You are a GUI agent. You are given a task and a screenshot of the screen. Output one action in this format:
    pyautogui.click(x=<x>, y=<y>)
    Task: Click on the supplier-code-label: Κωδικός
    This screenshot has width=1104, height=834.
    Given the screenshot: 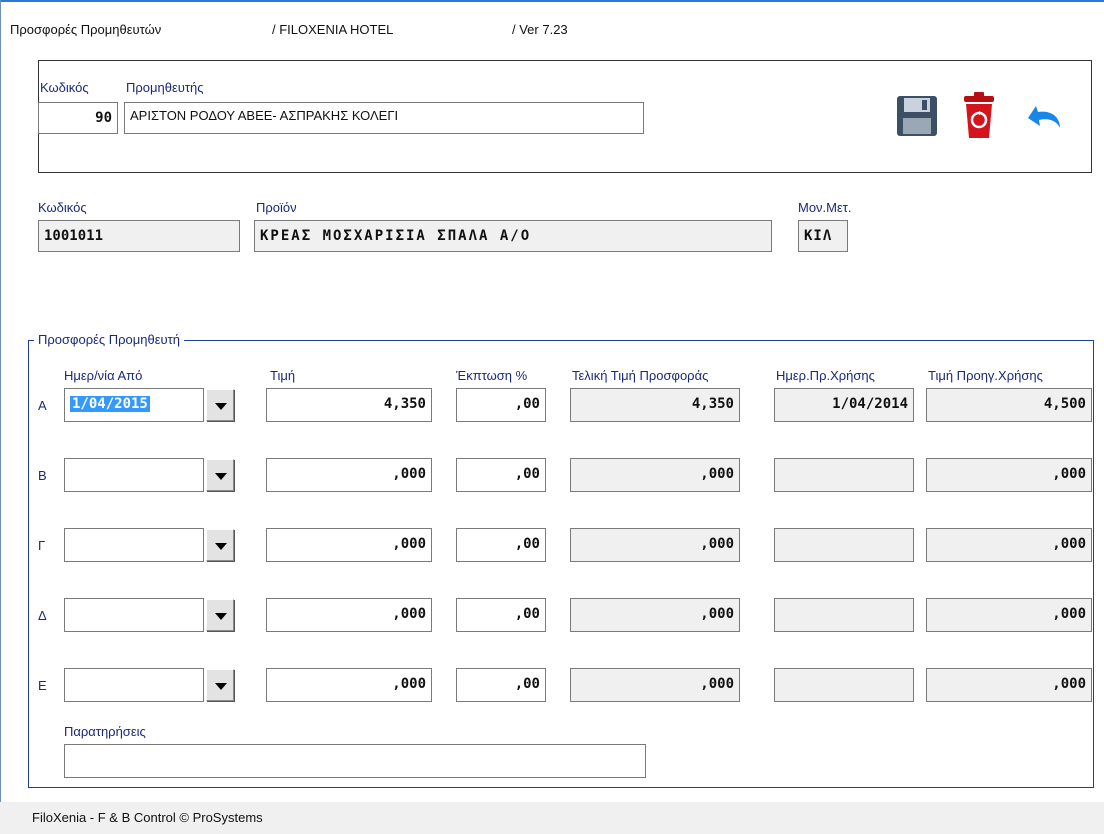 What is the action you would take?
    pyautogui.click(x=64, y=87)
    